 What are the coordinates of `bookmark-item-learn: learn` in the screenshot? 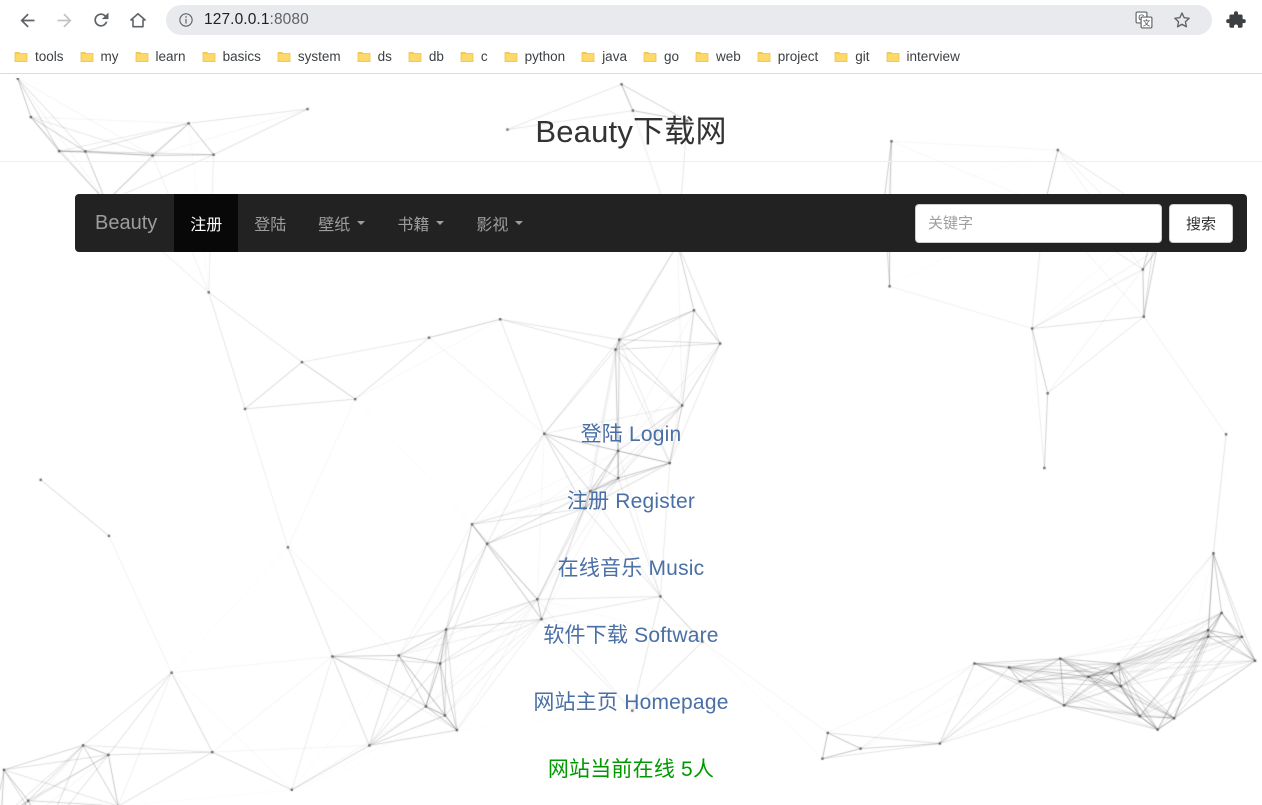 It's located at (160, 57).